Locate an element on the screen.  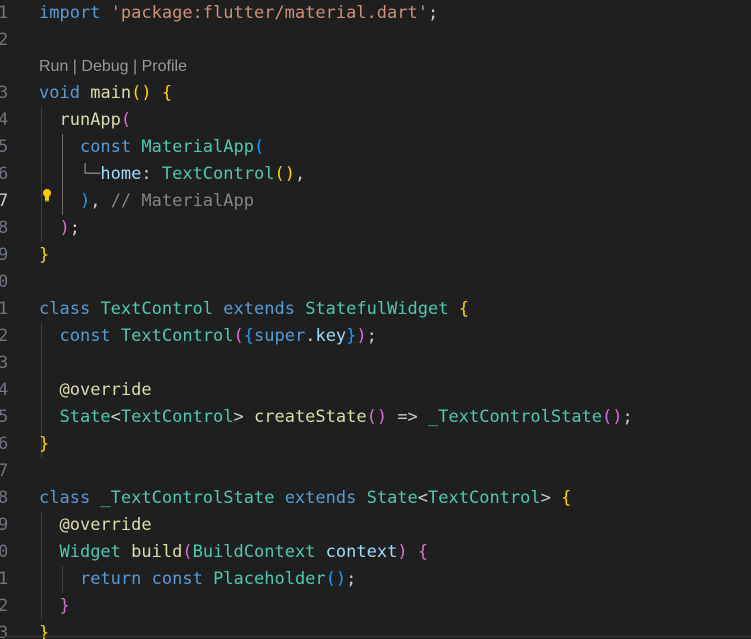
code-token: context is located at coordinates (361, 552).